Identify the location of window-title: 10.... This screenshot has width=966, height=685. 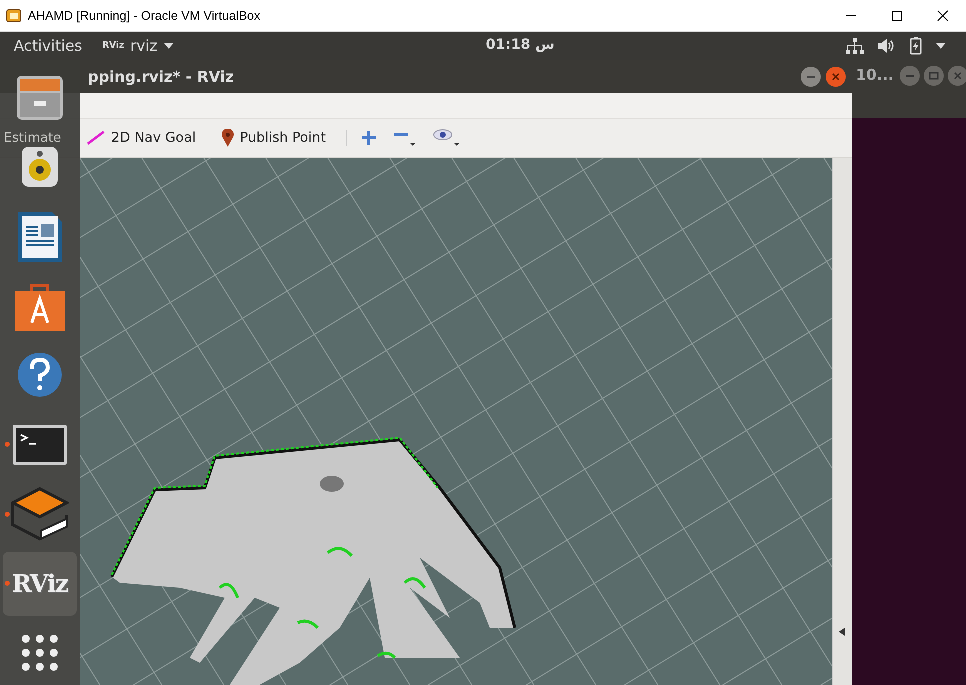
(875, 75).